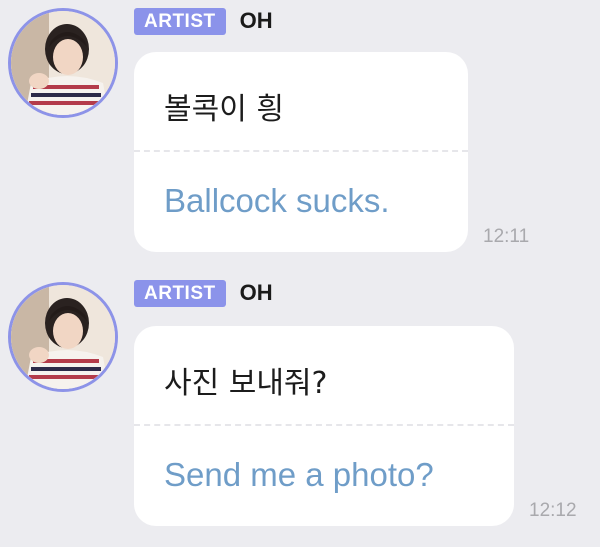 The width and height of the screenshot is (600, 547). What do you see at coordinates (277, 200) in the screenshot?
I see `translated-text: Ballcock sucks.` at bounding box center [277, 200].